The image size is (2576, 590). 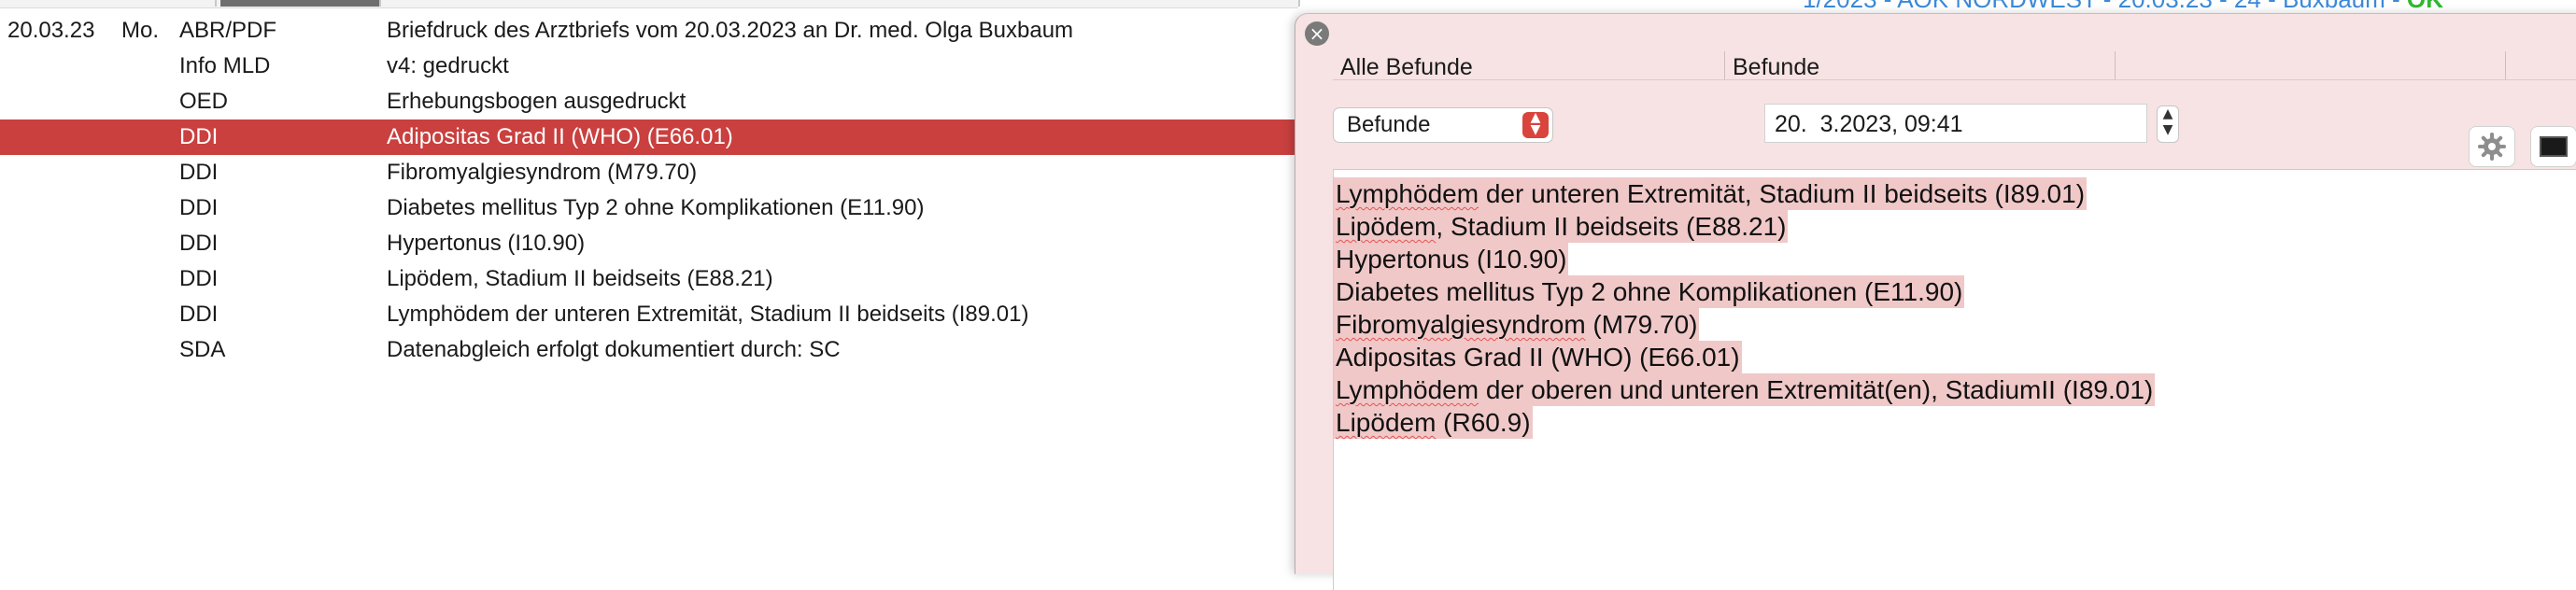 What do you see at coordinates (536, 101) in the screenshot?
I see `journal-text: Erhebungsbogen ausgedruckt` at bounding box center [536, 101].